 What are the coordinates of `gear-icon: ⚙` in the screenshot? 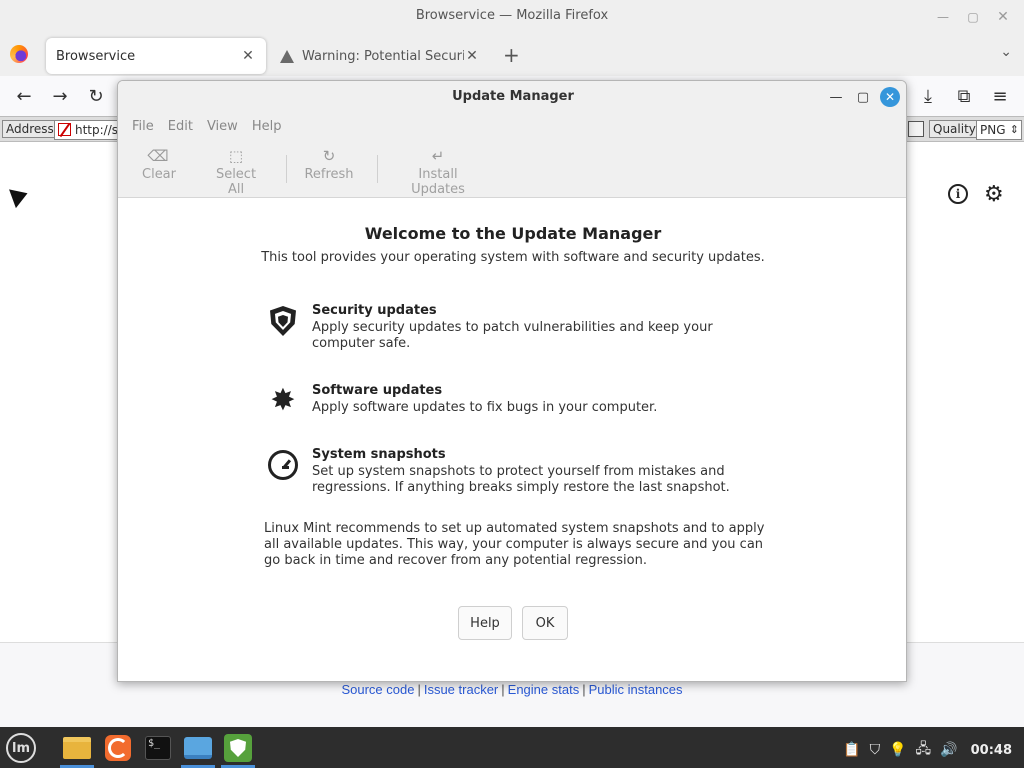 It's located at (994, 194).